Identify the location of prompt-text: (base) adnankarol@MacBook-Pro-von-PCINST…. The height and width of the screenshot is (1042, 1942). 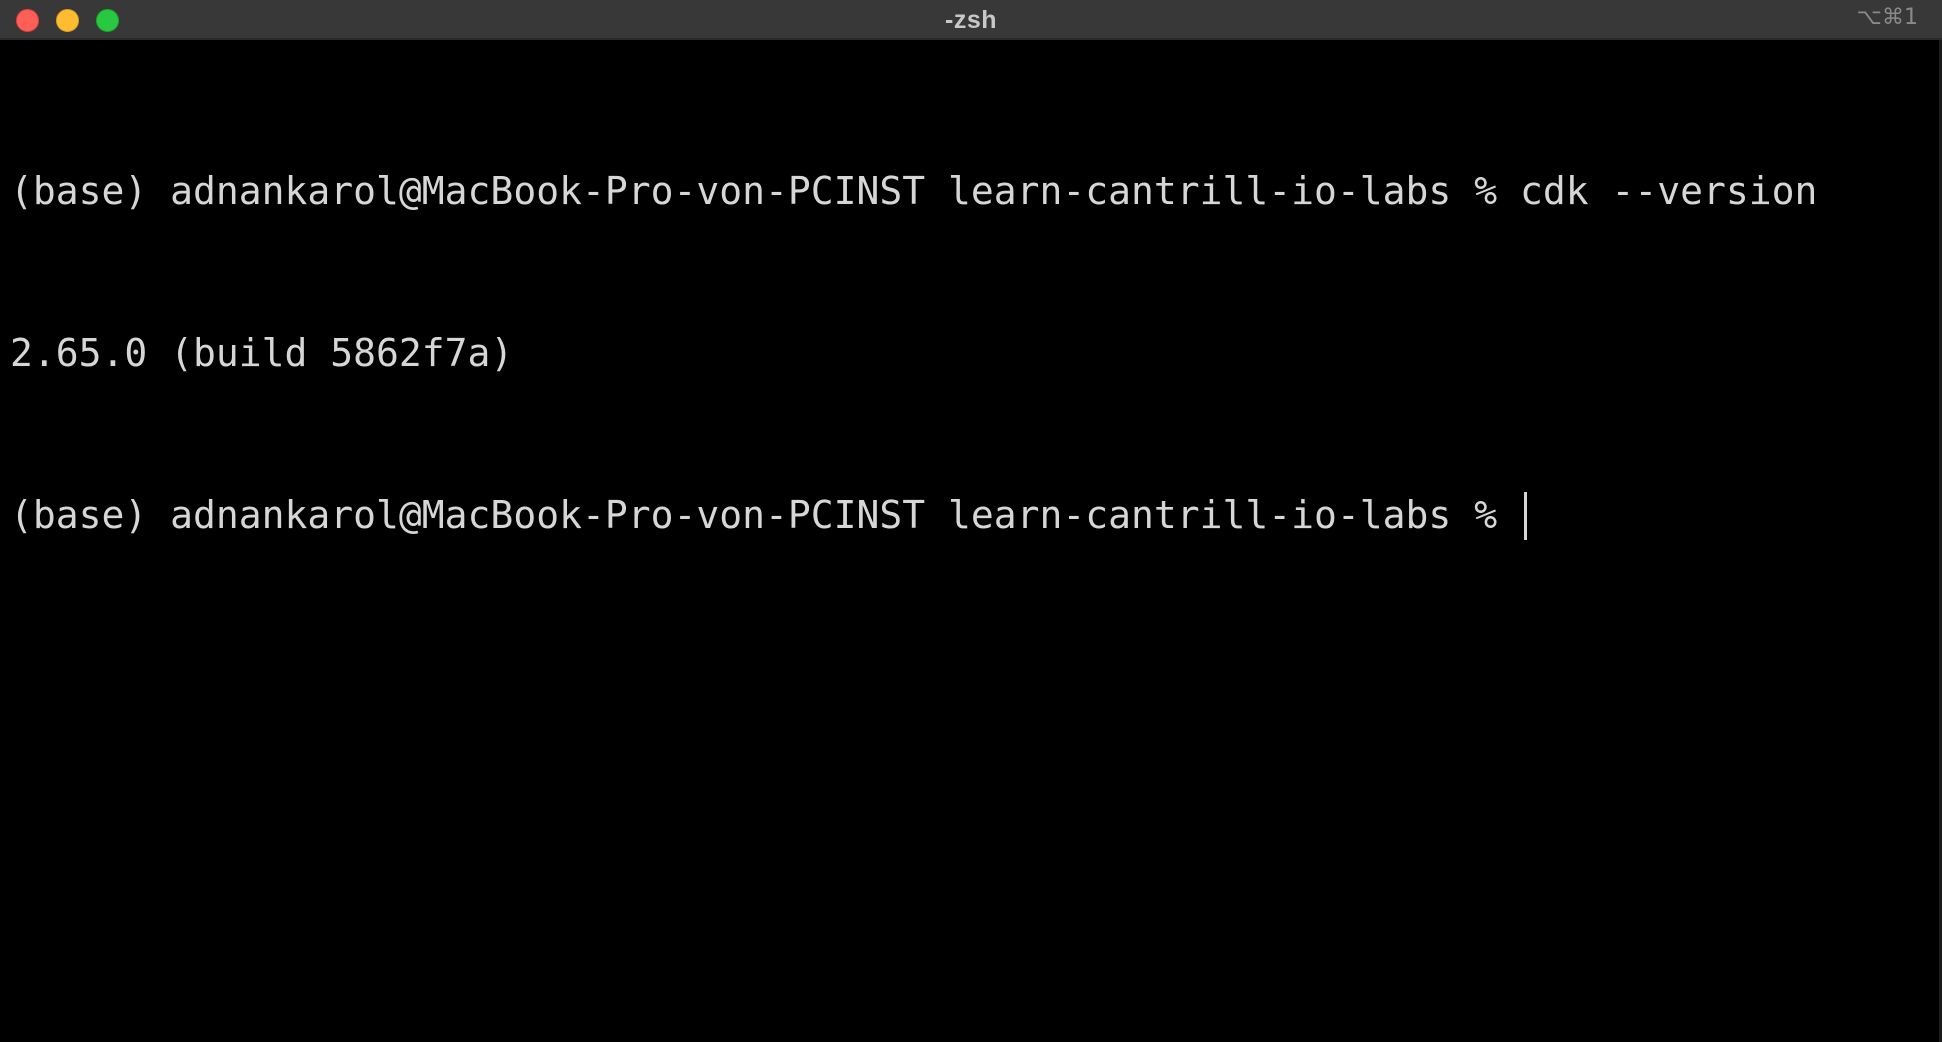
(765, 515).